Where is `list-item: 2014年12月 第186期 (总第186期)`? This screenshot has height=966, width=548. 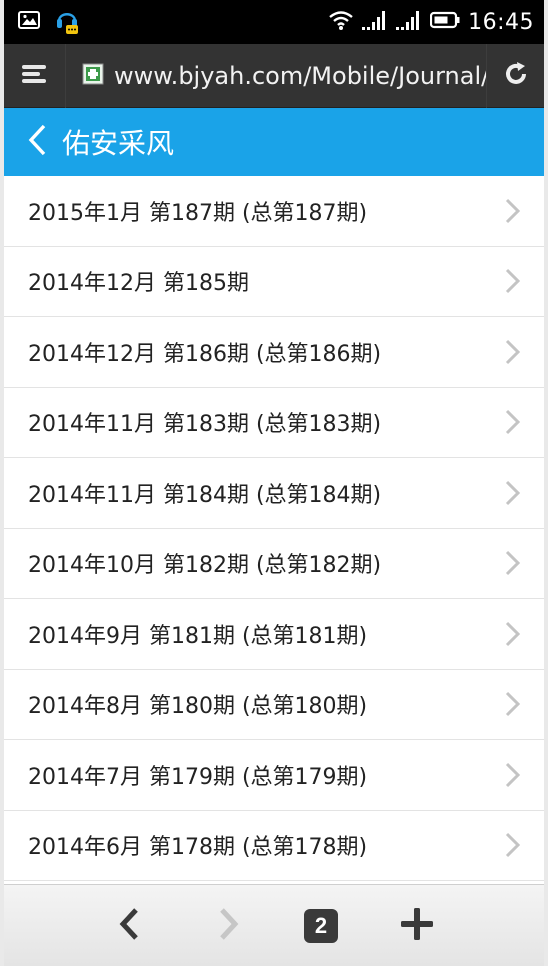
list-item: 2014年12月 第186期 (总第186期) is located at coordinates (274, 352).